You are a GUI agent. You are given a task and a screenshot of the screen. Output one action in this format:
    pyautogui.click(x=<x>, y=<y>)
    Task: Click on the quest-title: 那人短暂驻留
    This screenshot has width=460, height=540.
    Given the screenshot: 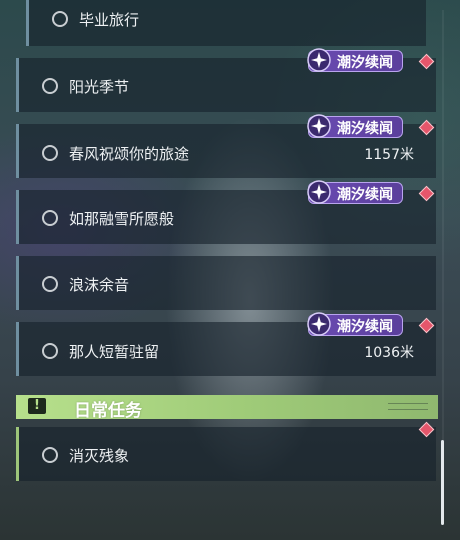 What is the action you would take?
    pyautogui.click(x=114, y=352)
    